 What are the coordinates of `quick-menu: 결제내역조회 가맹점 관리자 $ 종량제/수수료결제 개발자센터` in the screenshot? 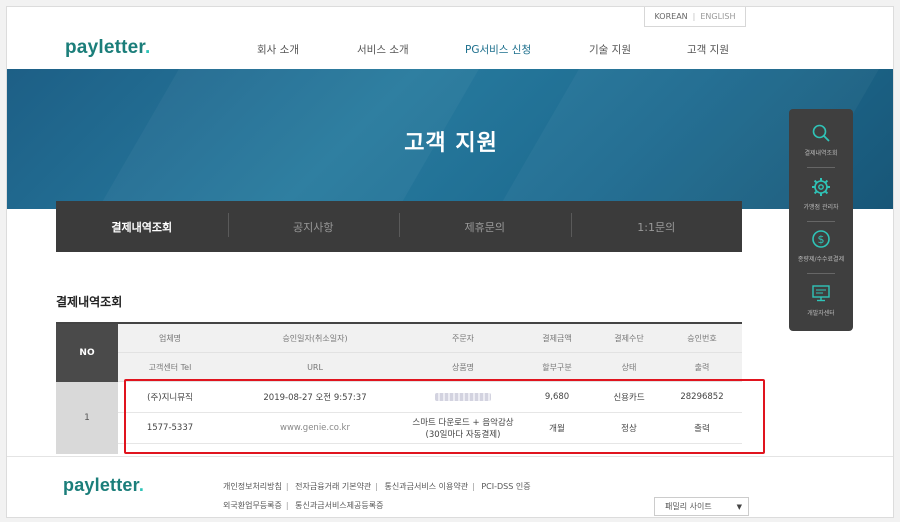 It's located at (821, 220).